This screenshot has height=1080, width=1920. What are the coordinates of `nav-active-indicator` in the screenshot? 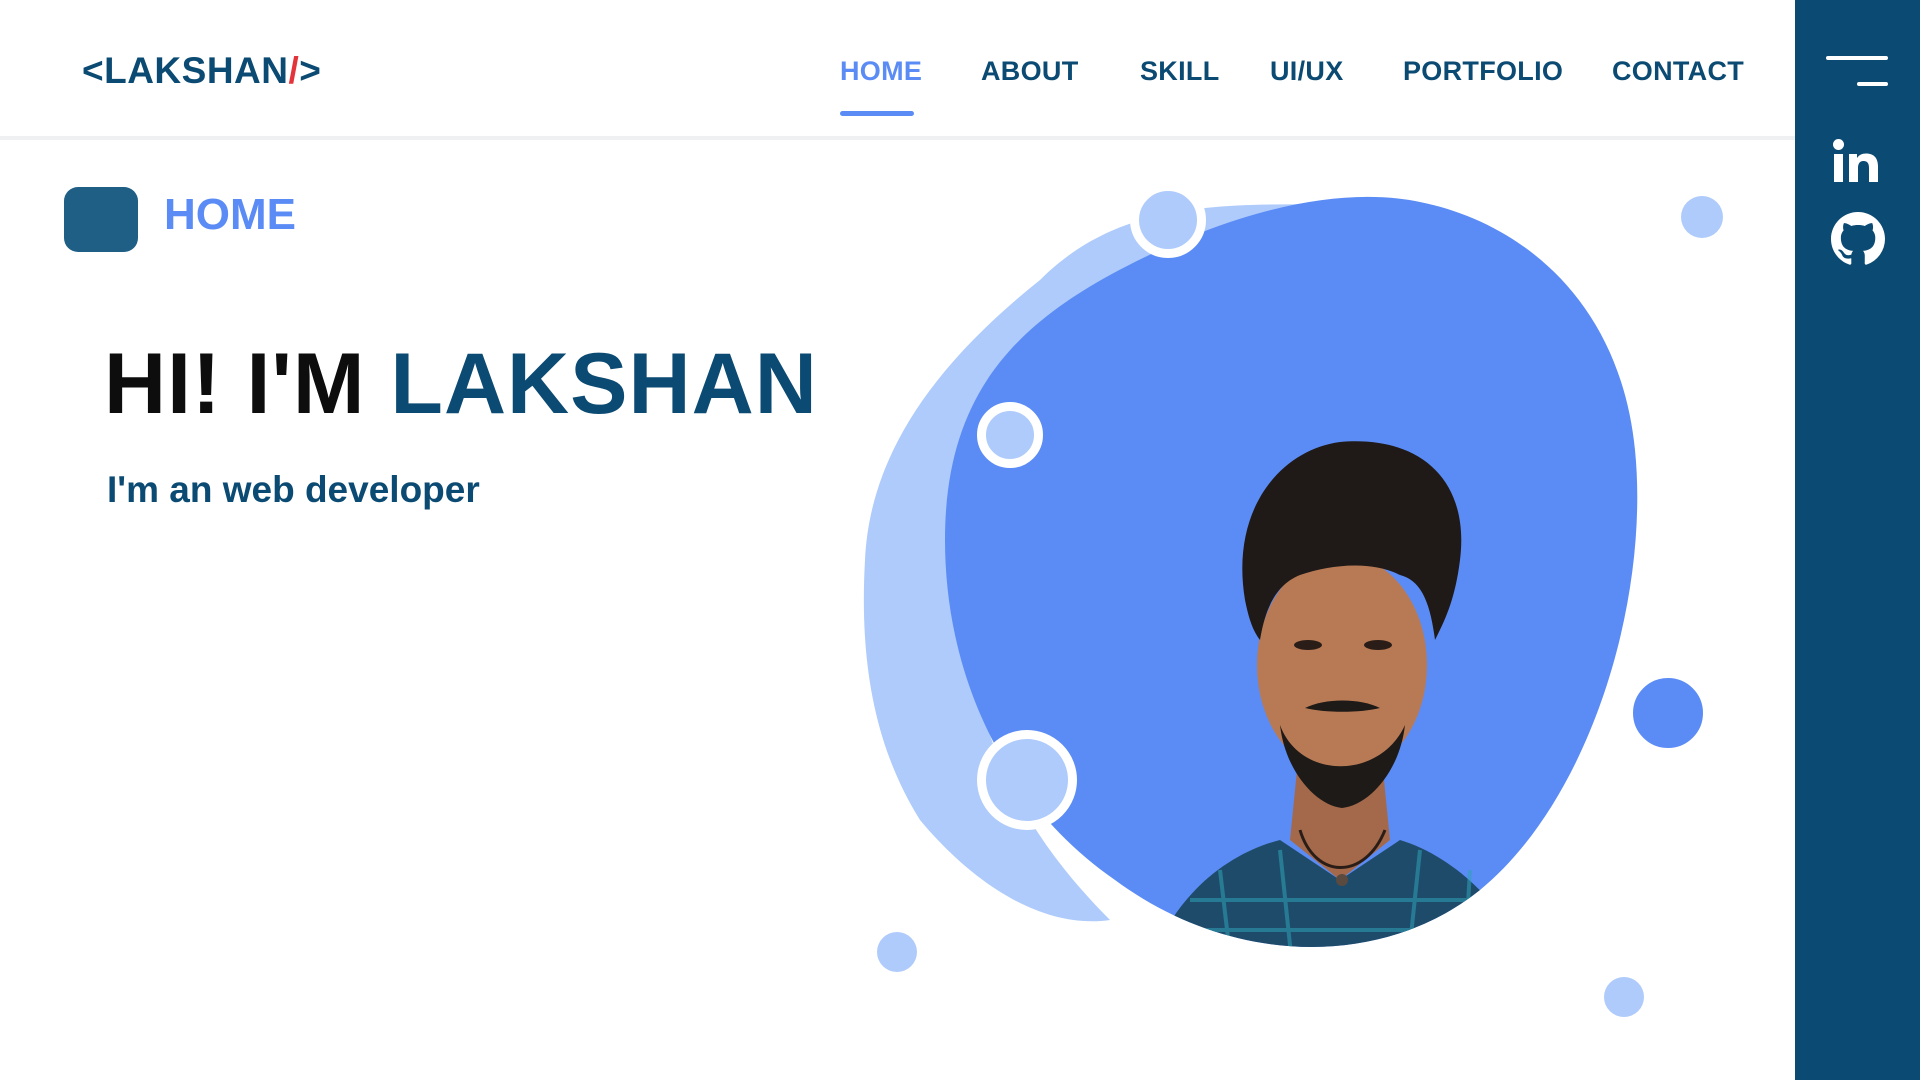 It's located at (877, 113).